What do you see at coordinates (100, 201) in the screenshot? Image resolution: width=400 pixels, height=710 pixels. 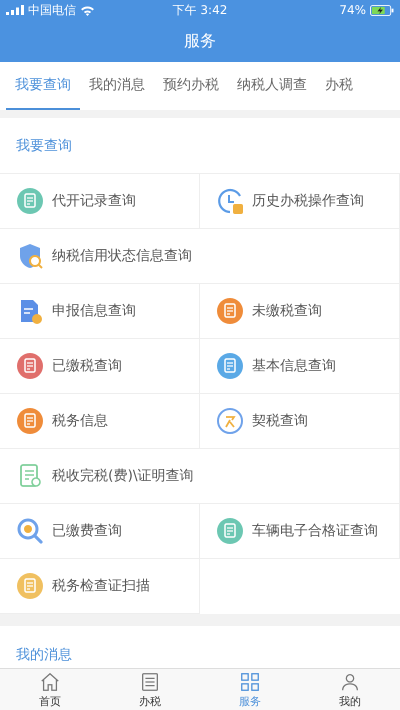 I see `menu-item: 代开记录查询` at bounding box center [100, 201].